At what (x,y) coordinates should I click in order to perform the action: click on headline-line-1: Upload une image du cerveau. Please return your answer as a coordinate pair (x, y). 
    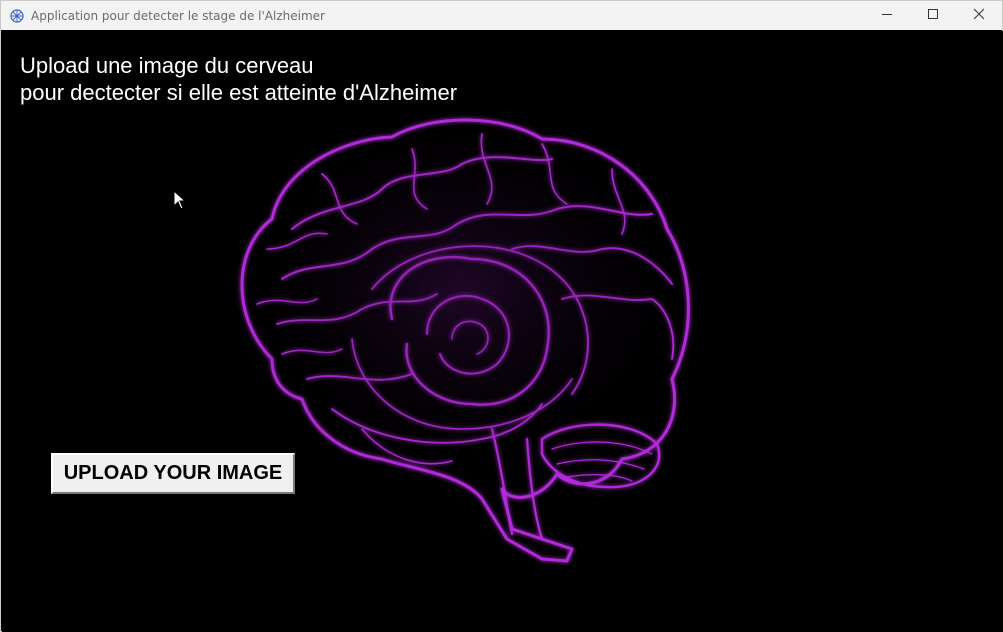
    Looking at the image, I should click on (167, 65).